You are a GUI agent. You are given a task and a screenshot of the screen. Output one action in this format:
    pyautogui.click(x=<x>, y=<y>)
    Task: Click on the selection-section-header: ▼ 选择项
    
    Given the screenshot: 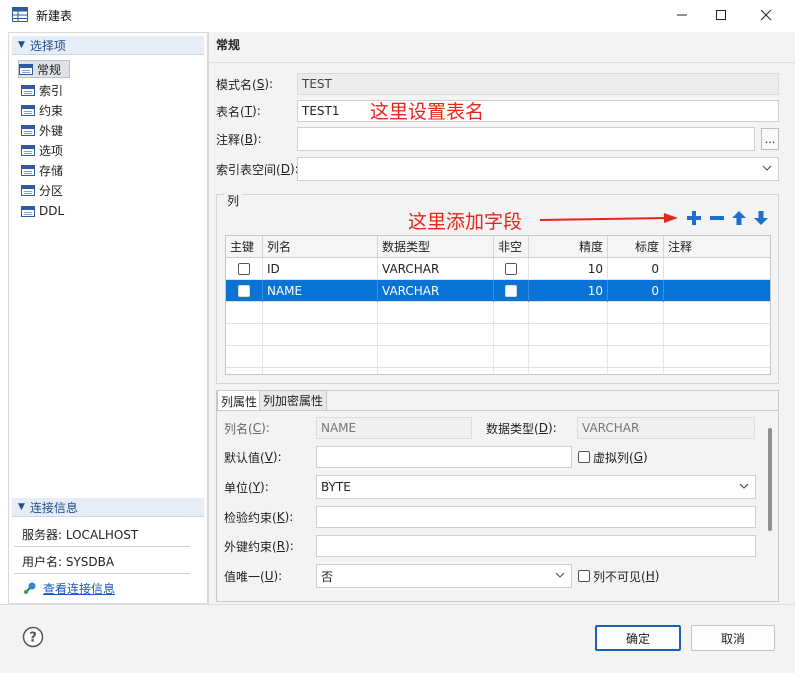 What is the action you would take?
    pyautogui.click(x=108, y=45)
    